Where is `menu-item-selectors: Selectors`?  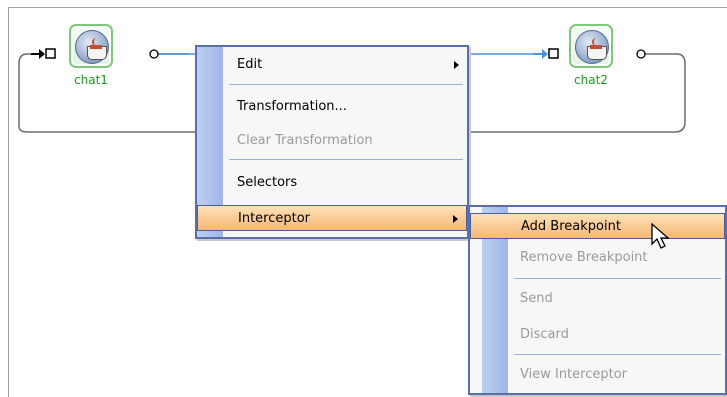 menu-item-selectors: Selectors is located at coordinates (332, 183).